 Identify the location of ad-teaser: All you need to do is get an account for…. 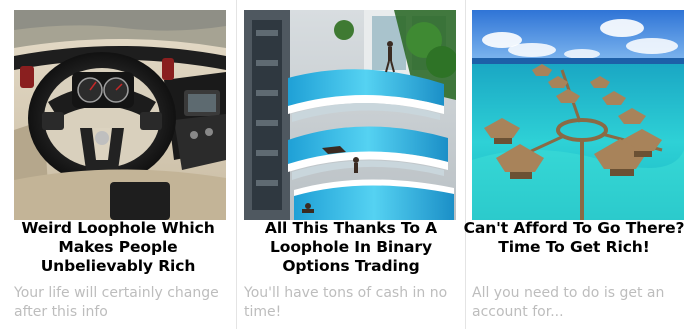
(577, 303).